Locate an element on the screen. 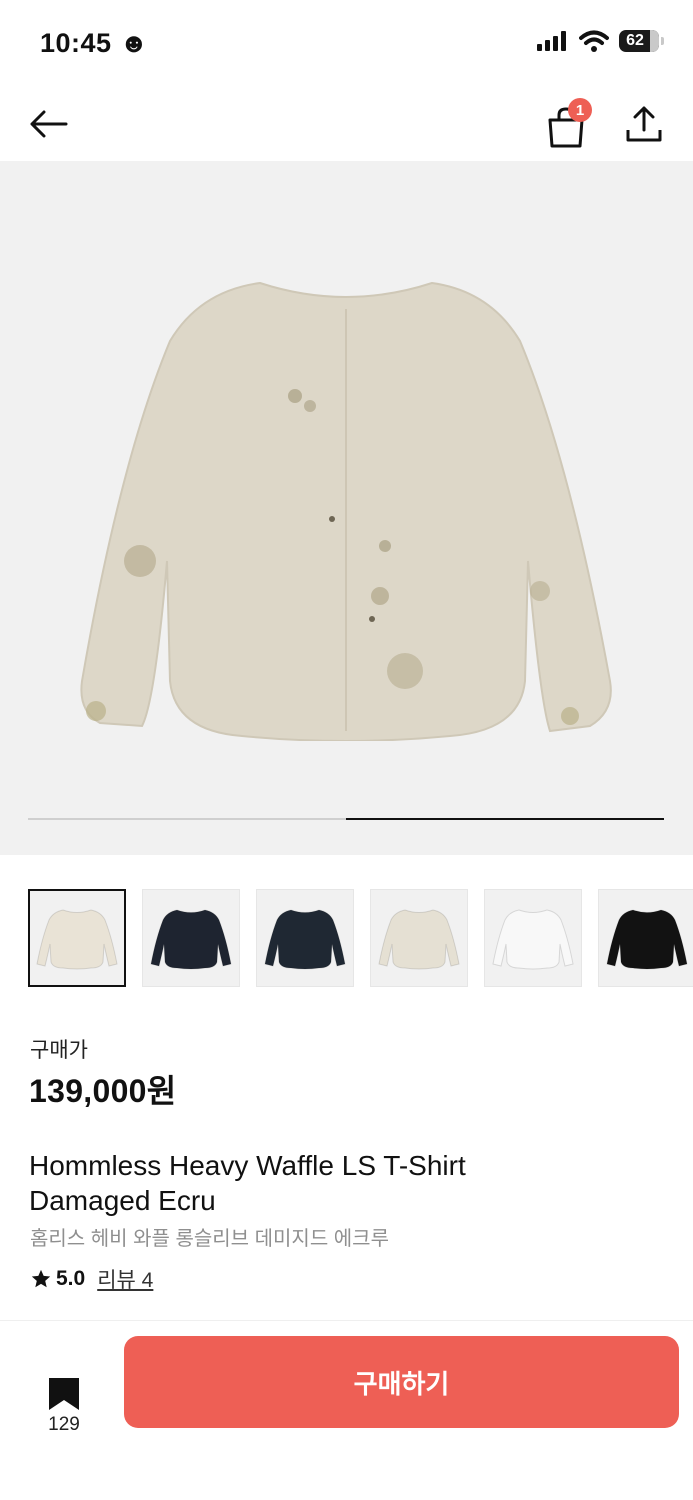 Image resolution: width=693 pixels, height=1500 pixels. time-text: 10:45 is located at coordinates (76, 43).